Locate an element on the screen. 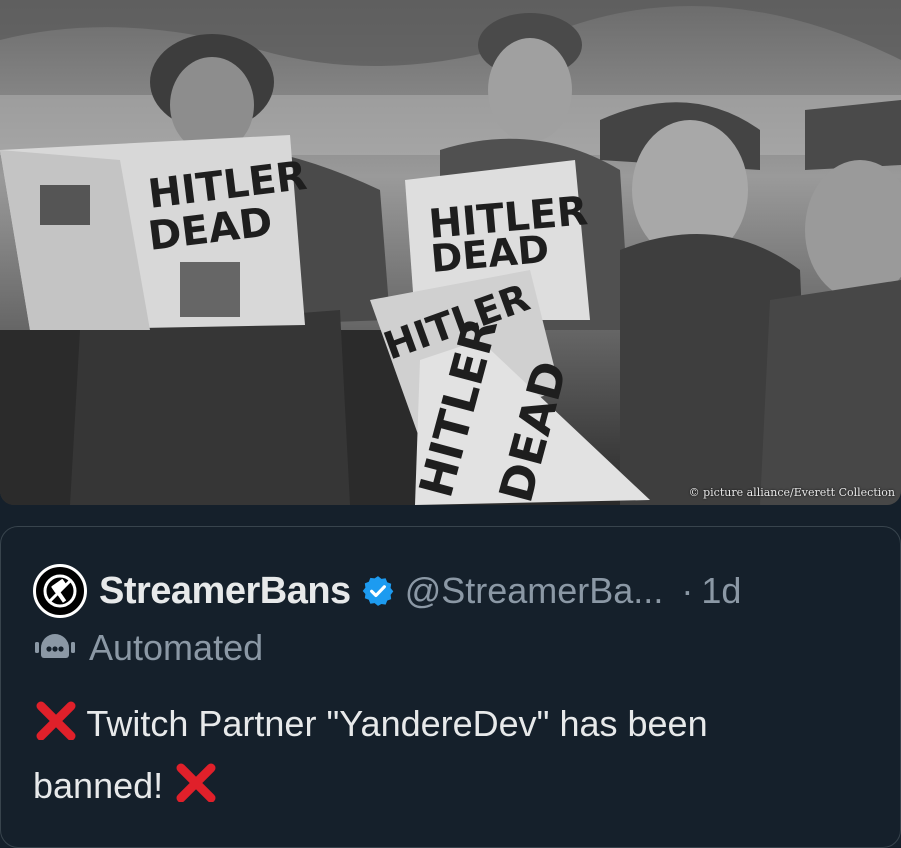  robot-icon is located at coordinates (55, 646).